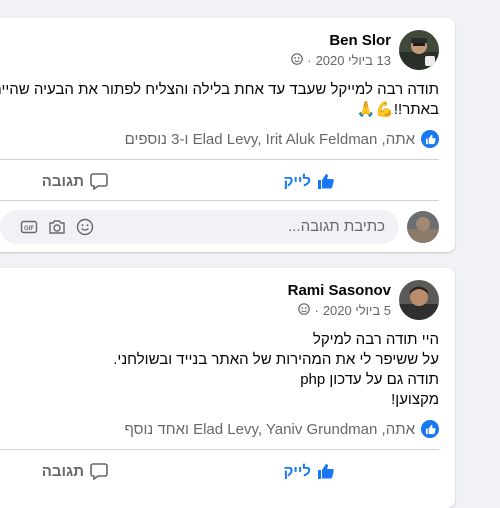 This screenshot has width=500, height=508. What do you see at coordinates (339, 290) in the screenshot?
I see `author-name: Rami Sasonov` at bounding box center [339, 290].